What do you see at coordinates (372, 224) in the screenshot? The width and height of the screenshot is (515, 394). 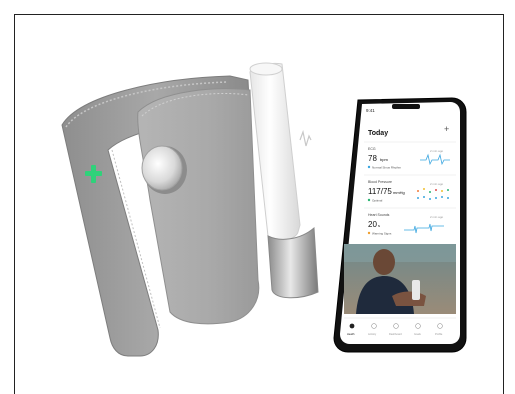 I see `card-value: 20` at bounding box center [372, 224].